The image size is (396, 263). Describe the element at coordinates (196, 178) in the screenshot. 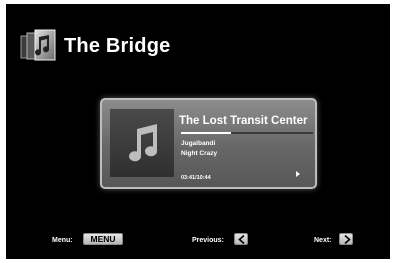

I see `time-readout: 03:41/10:44` at that location.